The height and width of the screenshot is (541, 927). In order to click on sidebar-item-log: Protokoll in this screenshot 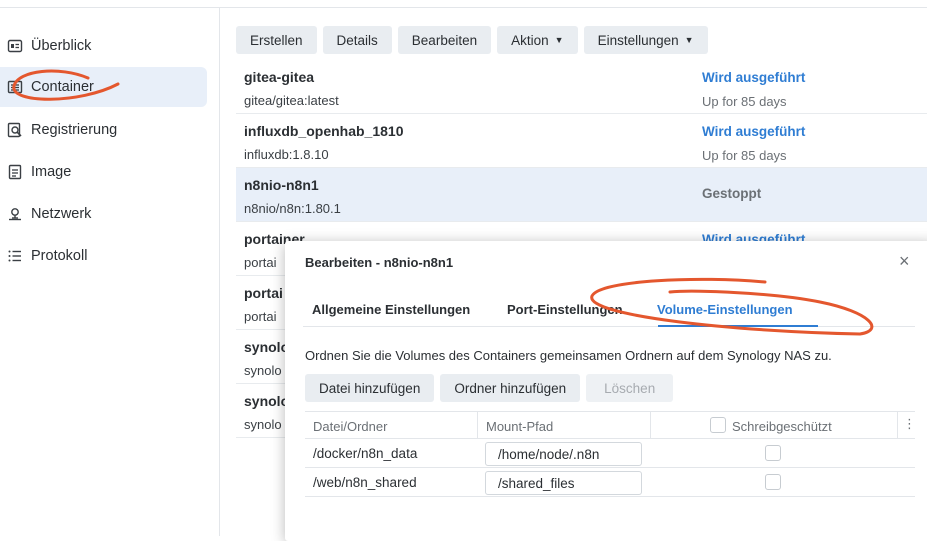, I will do `click(103, 256)`.